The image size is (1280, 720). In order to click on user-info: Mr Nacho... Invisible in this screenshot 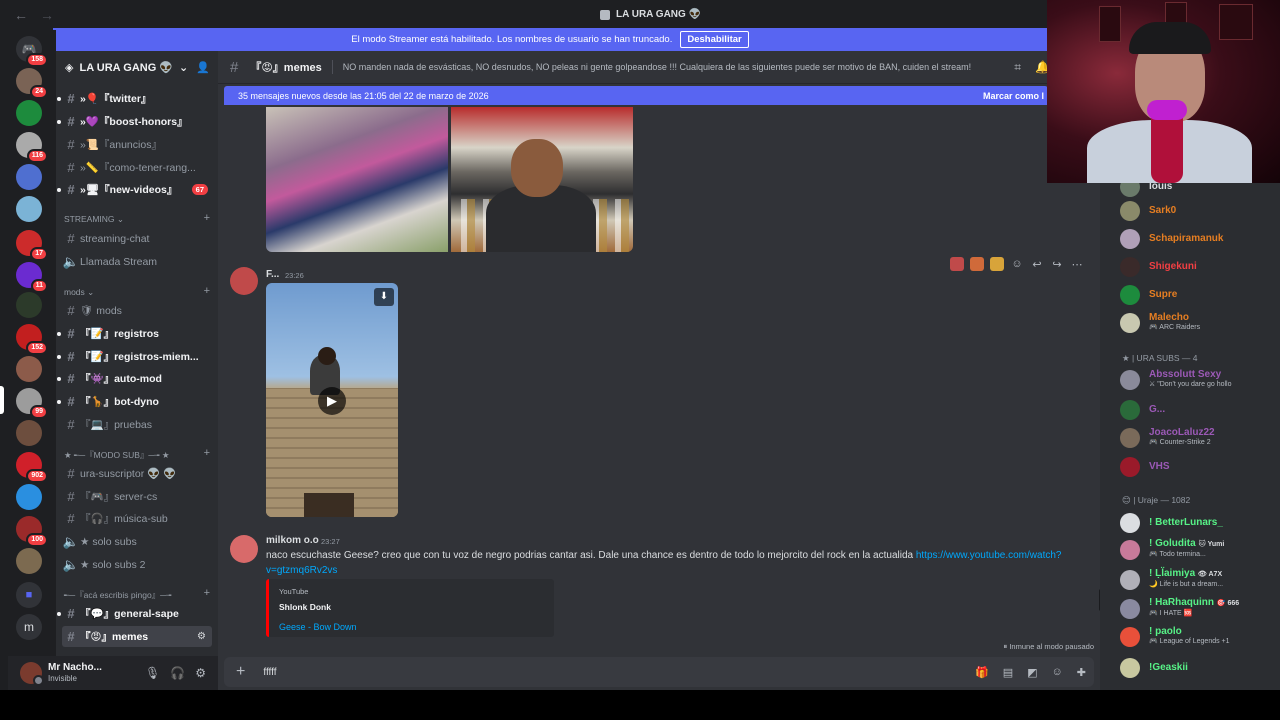, I will do `click(75, 673)`.